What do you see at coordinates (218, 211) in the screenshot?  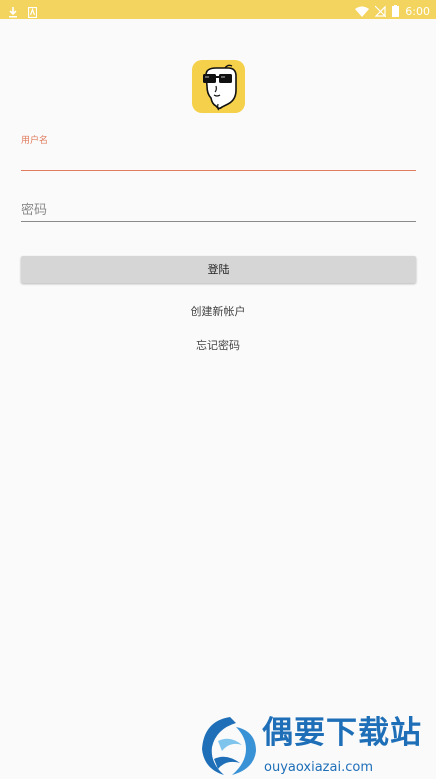 I see `password-field` at bounding box center [218, 211].